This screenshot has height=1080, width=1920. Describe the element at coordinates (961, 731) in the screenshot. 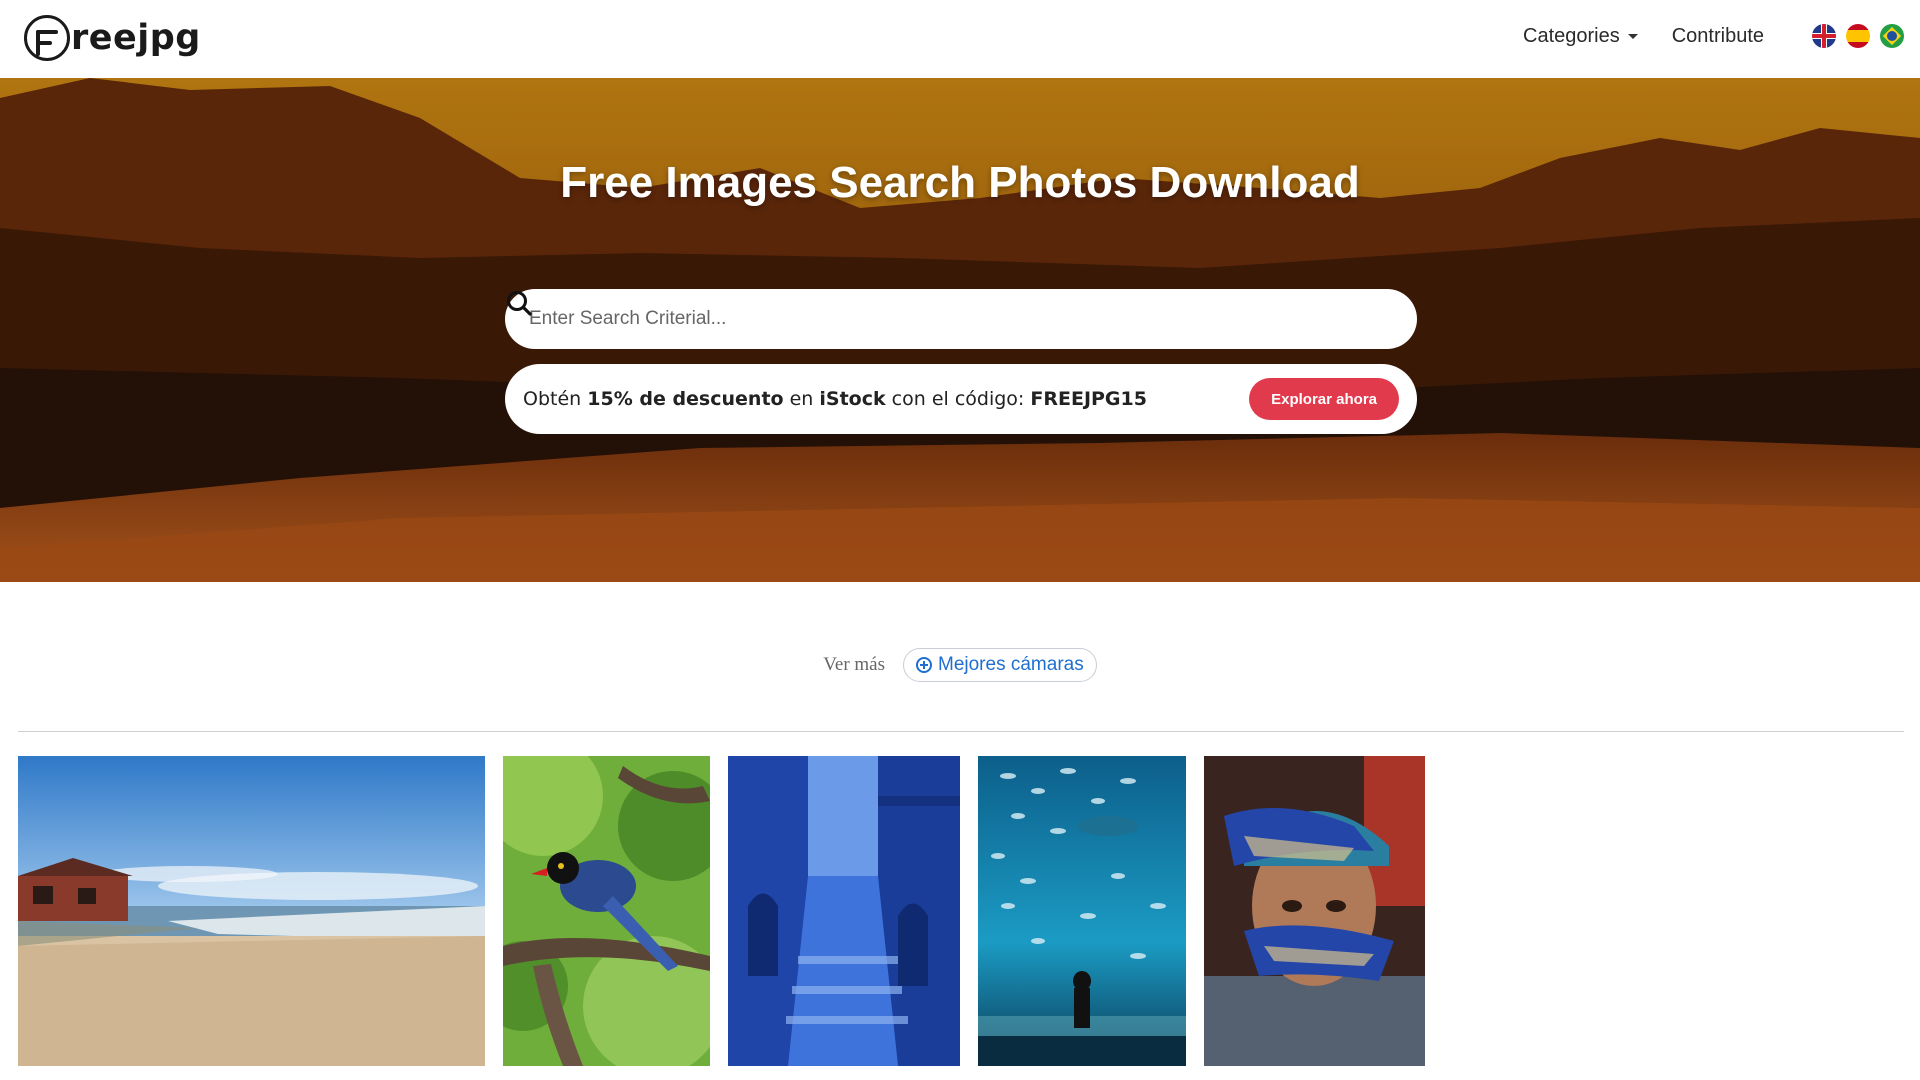

I see `section-divider` at that location.